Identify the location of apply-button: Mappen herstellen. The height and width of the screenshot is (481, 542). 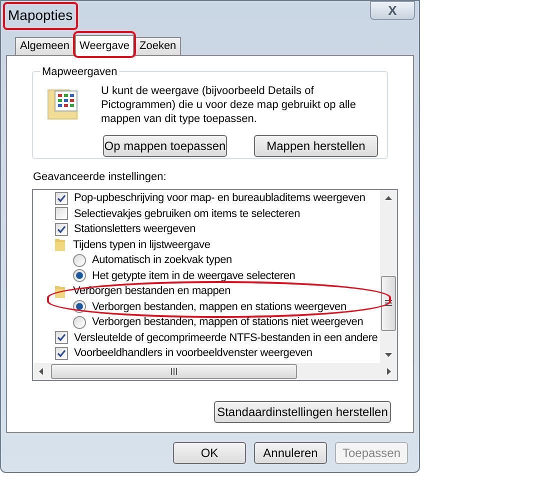
(316, 146).